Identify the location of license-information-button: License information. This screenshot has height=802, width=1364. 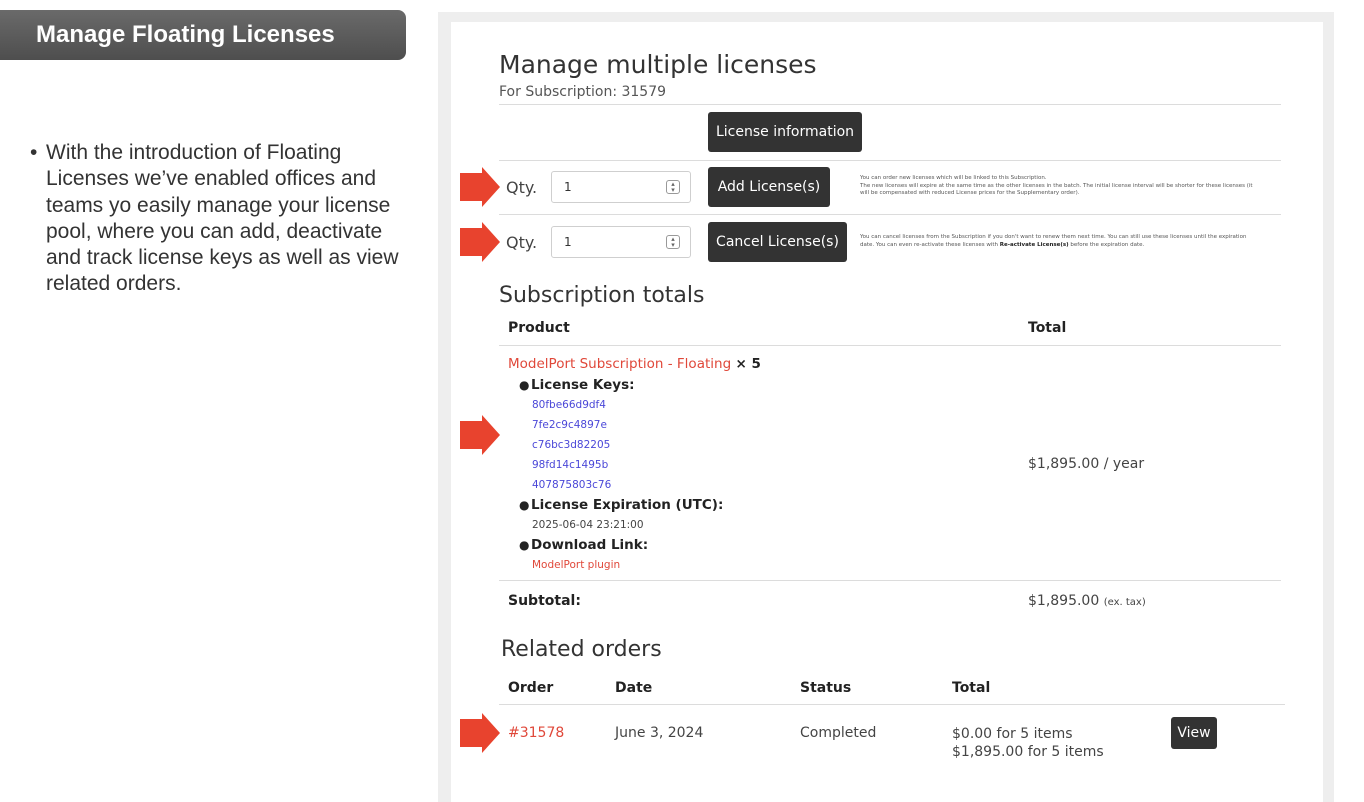
(785, 132).